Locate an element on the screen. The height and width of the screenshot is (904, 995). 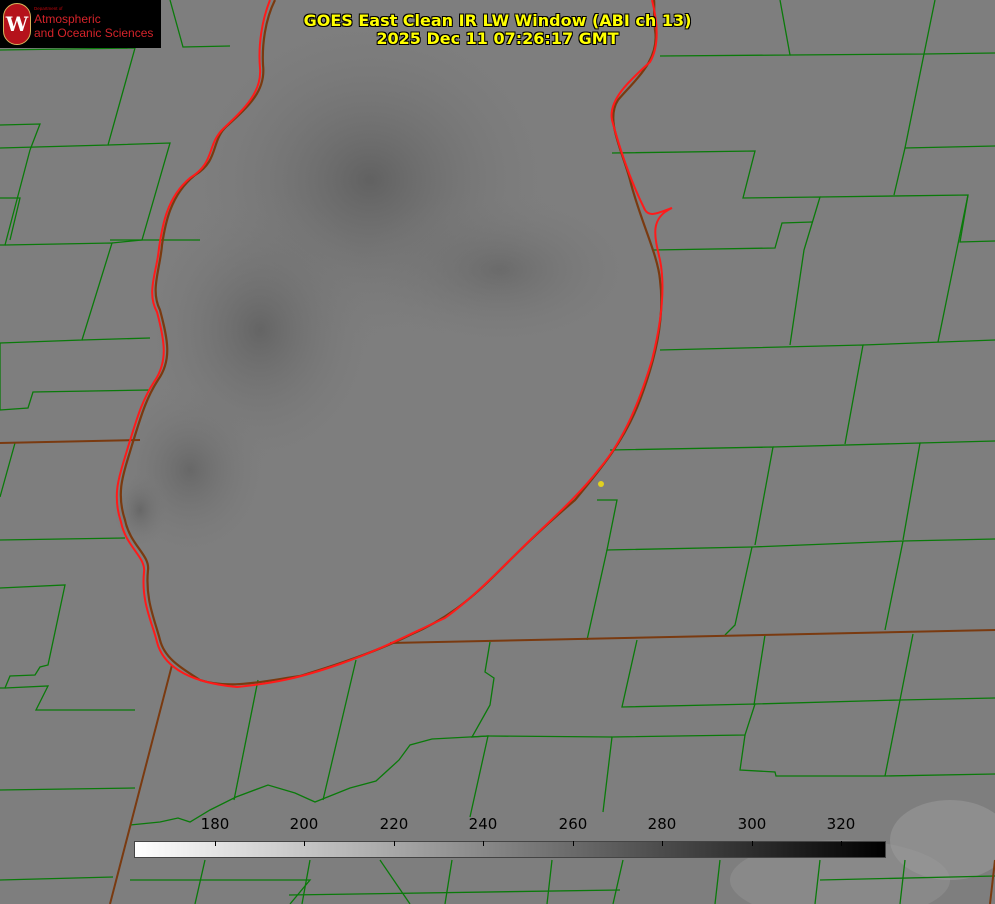
colorbar-tick-label: 300 is located at coordinates (752, 824).